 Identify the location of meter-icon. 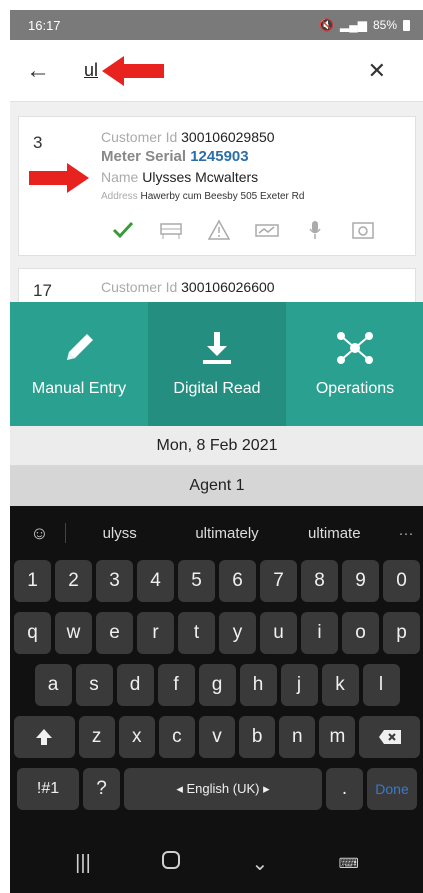
(171, 230).